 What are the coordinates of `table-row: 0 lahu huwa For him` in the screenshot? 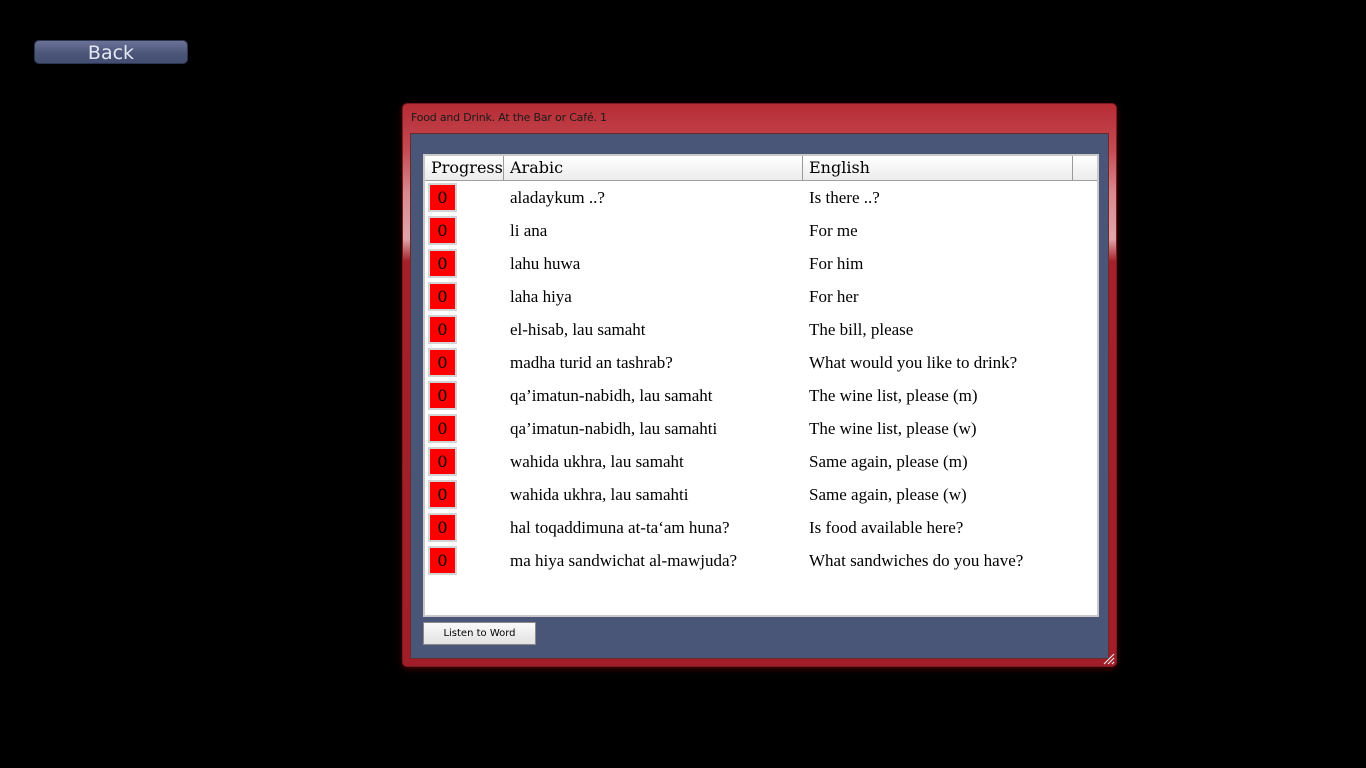 It's located at (761, 263).